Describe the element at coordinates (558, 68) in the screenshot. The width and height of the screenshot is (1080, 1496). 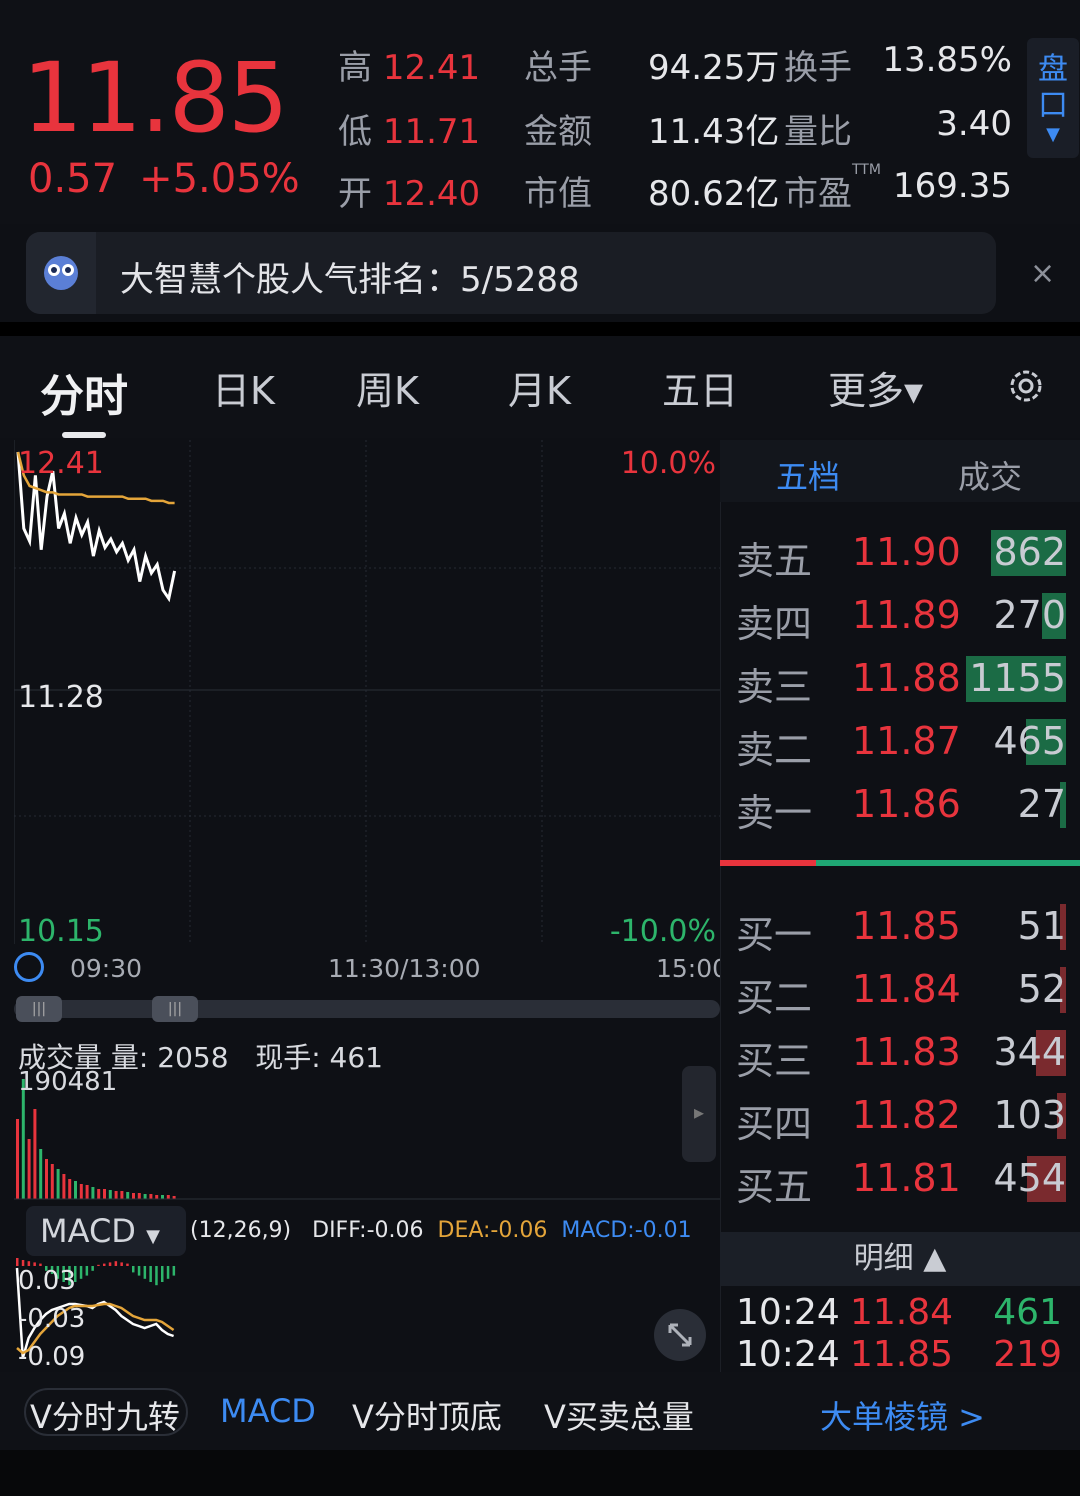
I see `total-hands-label: 总手` at that location.